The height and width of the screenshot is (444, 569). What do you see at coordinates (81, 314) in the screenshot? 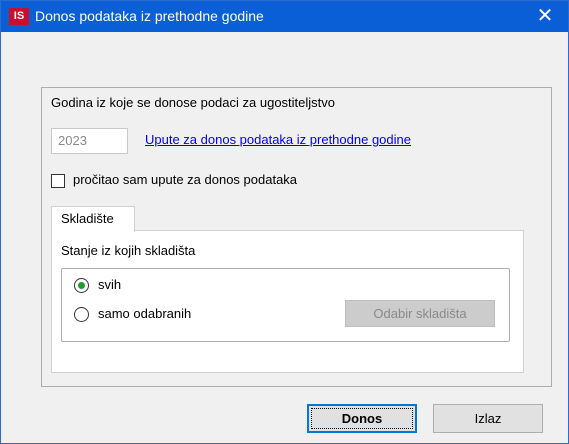
I see `radio-selected-warehouses` at bounding box center [81, 314].